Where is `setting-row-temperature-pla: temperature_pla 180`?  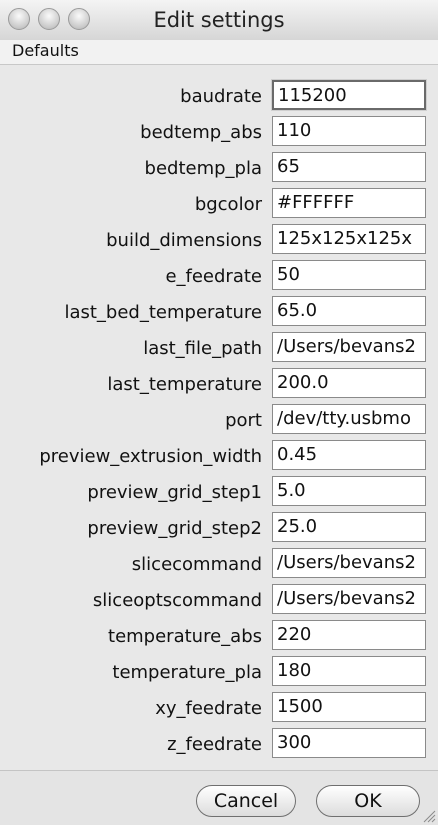
setting-row-temperature-pla: temperature_pla 180 is located at coordinates (219, 673).